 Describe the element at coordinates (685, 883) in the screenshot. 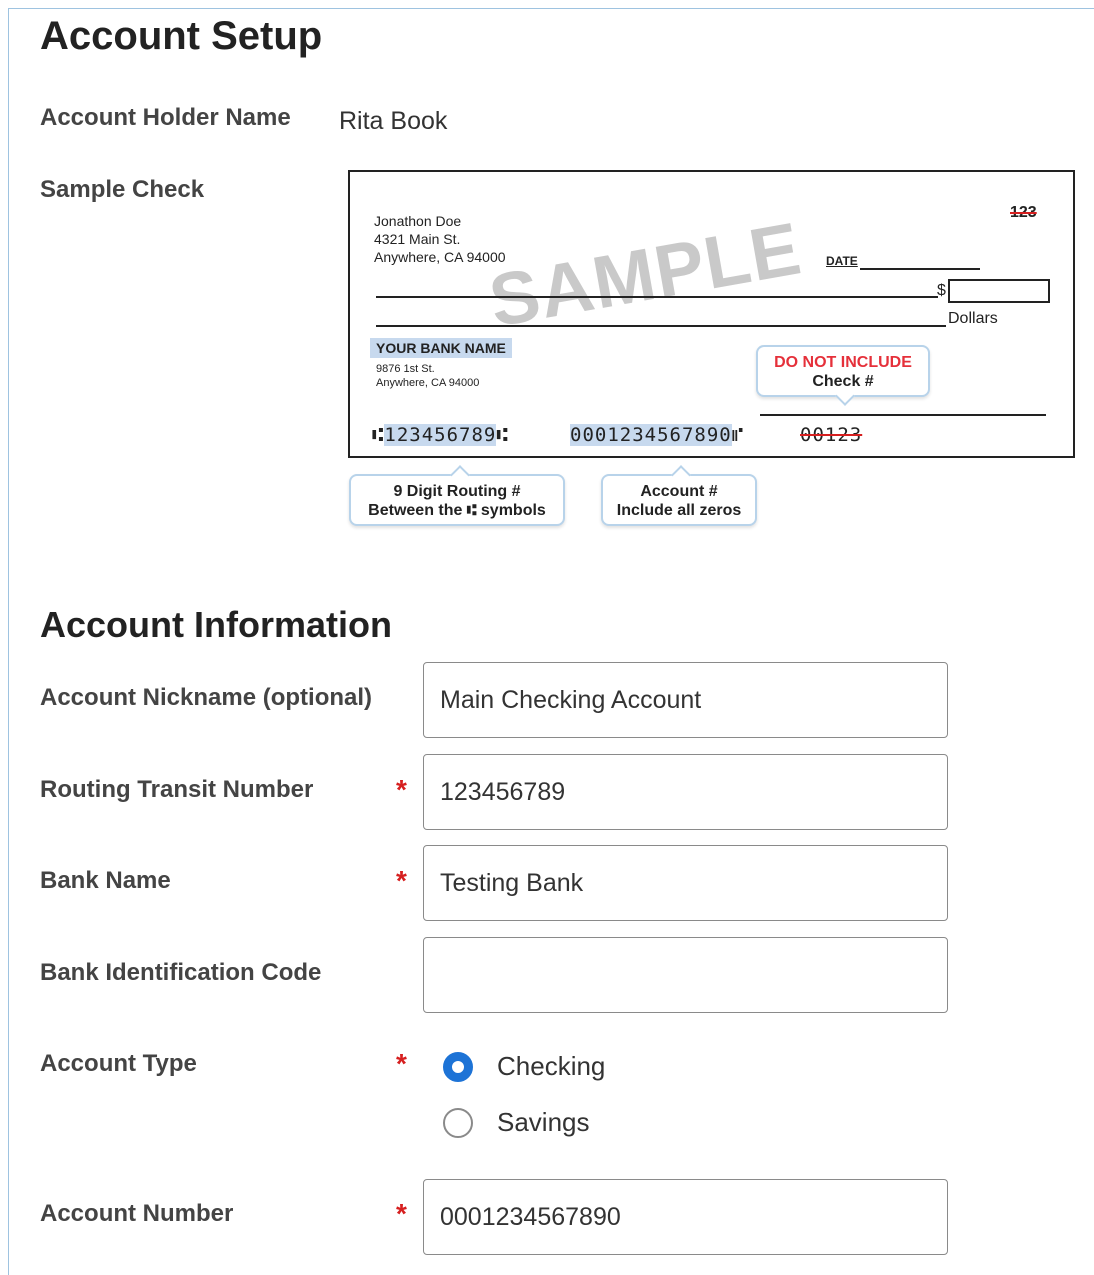

I see `bank-name-input` at that location.